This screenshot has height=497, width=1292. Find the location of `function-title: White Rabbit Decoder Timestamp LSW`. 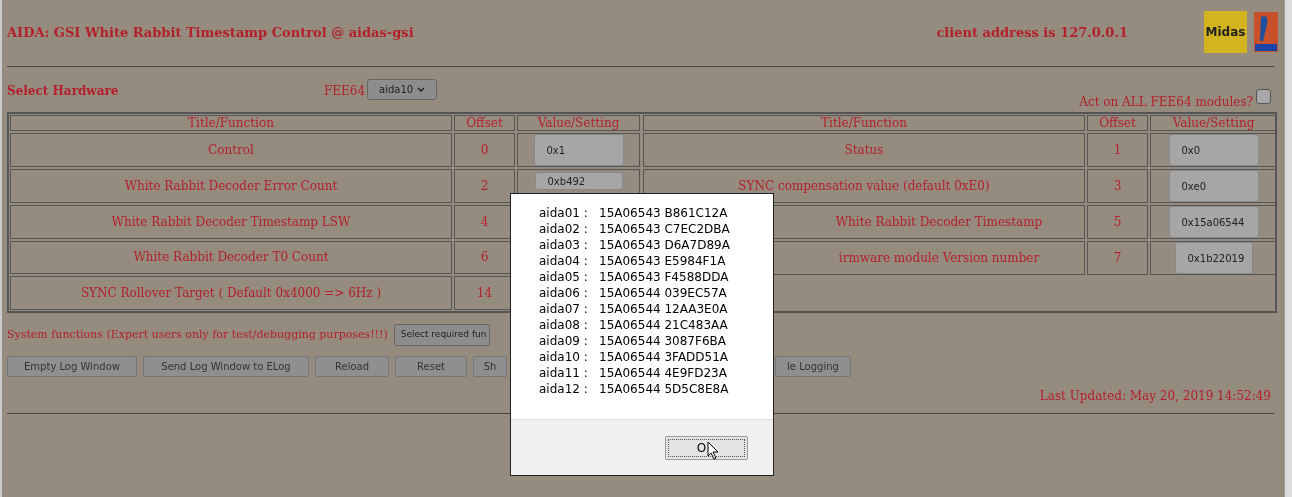

function-title: White Rabbit Decoder Timestamp LSW is located at coordinates (231, 222).